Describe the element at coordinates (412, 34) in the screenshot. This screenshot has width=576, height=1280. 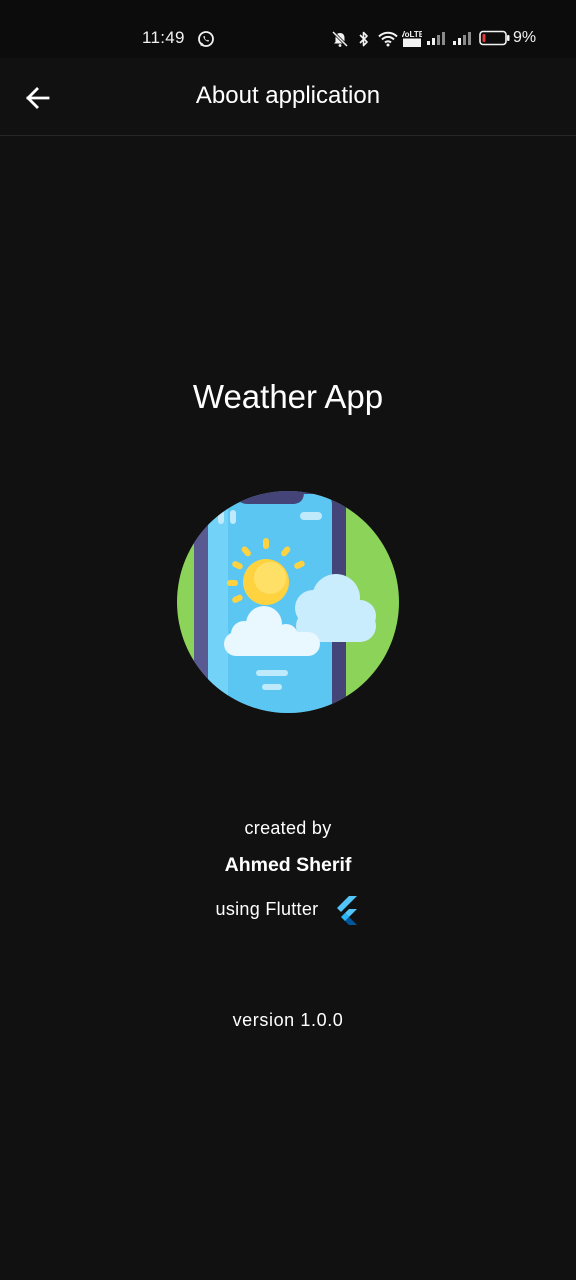
I see `svg-text: VoLTE` at that location.